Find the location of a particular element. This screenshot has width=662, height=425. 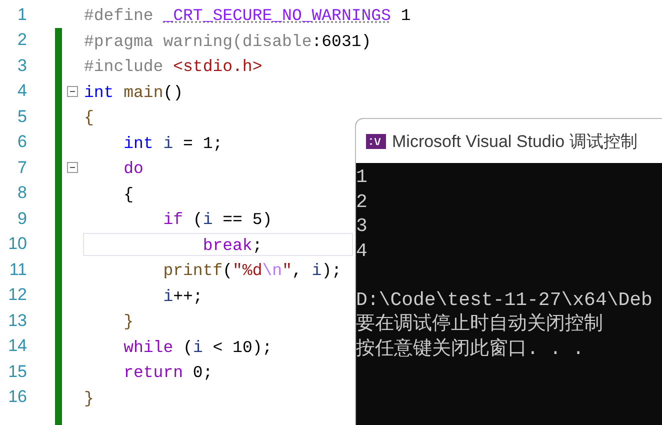

console-output-line: 要在调试停止时自动关闭控制 is located at coordinates (479, 324).